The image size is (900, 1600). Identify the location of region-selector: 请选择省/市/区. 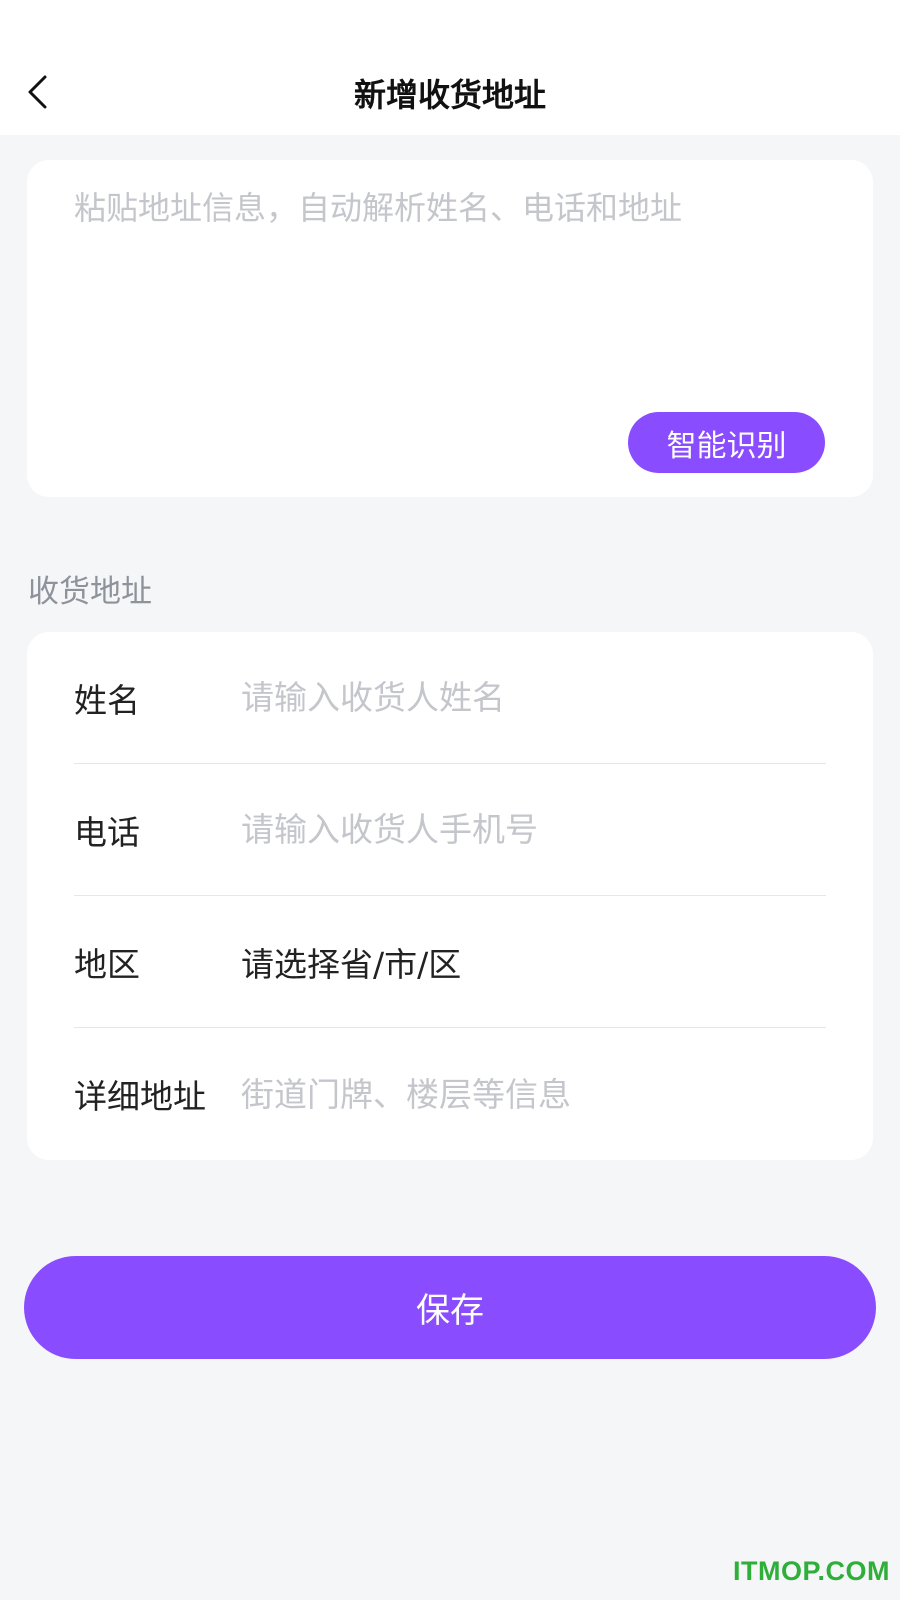
(533, 962).